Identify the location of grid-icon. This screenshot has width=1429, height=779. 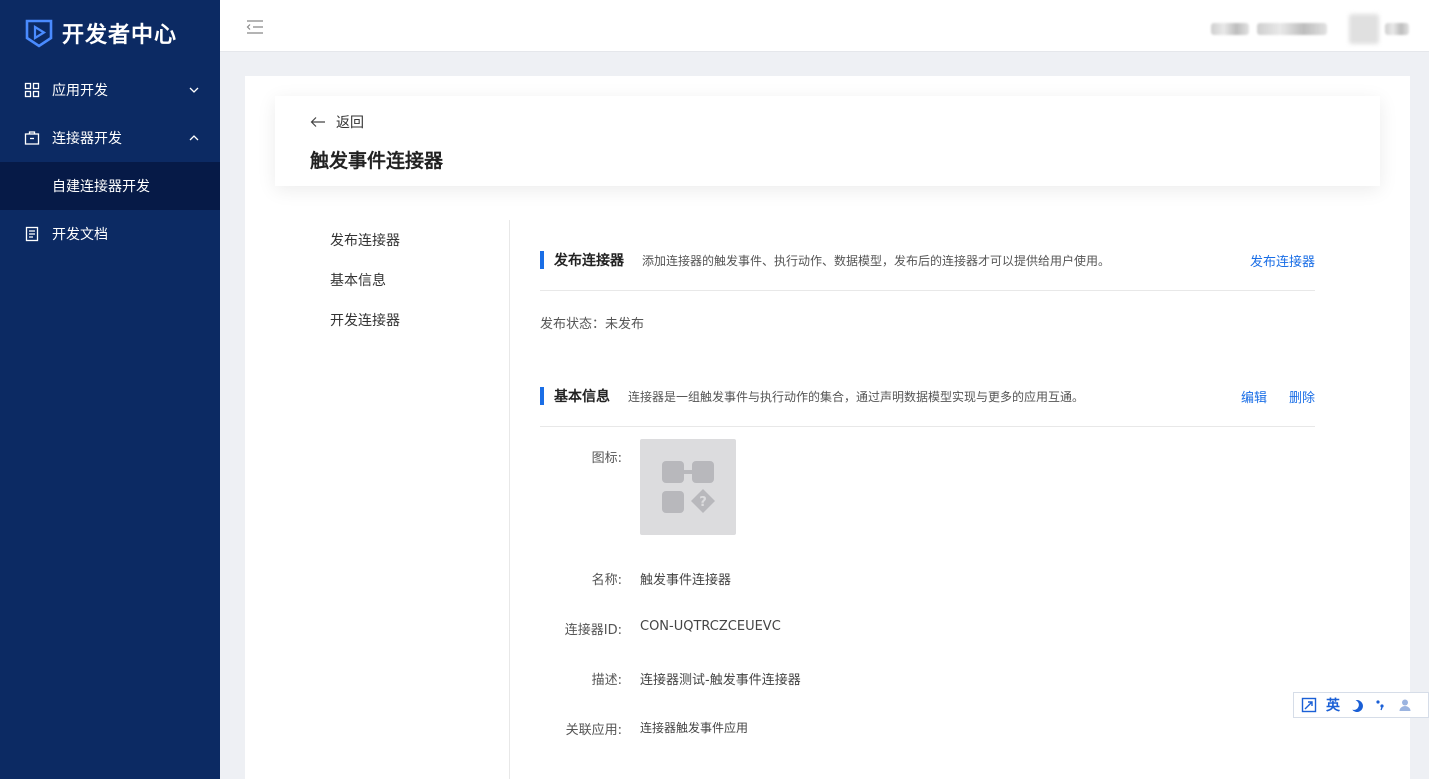
(32, 90).